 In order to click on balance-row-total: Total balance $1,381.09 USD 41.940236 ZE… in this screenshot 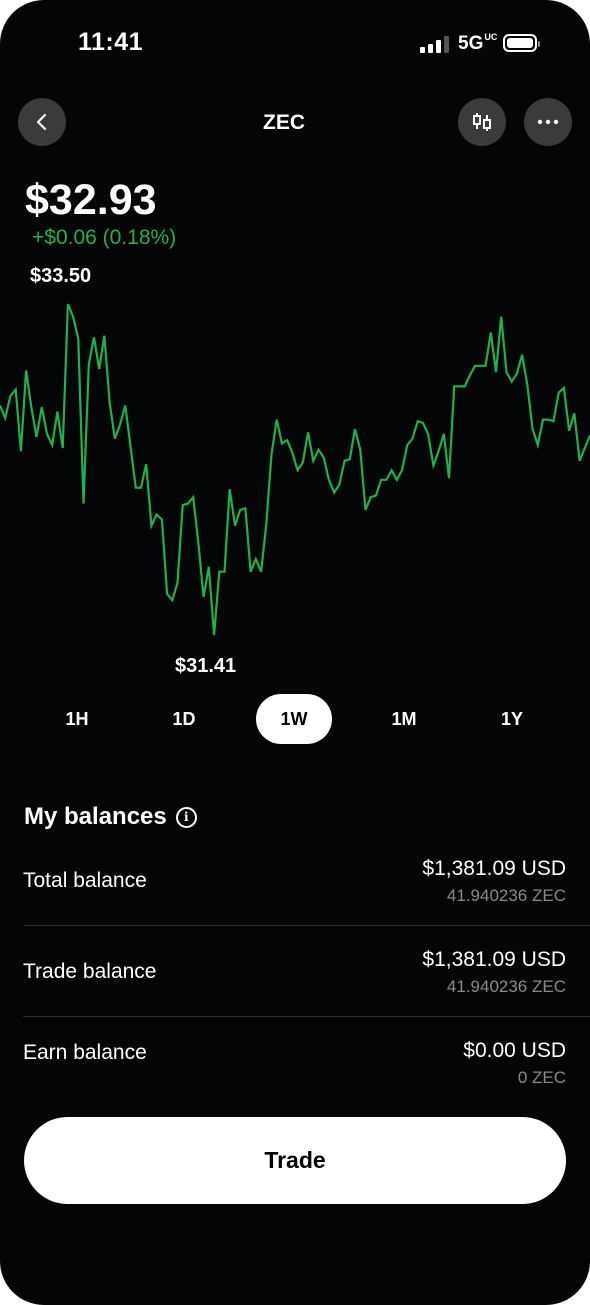, I will do `click(295, 895)`.